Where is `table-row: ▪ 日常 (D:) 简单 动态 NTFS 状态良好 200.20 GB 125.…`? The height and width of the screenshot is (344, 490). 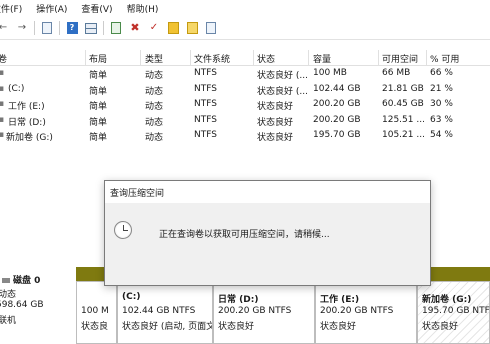 table-row: ▪ 日常 (D:) 简单 动态 NTFS 状态良好 200.20 GB 125.… is located at coordinates (245, 121).